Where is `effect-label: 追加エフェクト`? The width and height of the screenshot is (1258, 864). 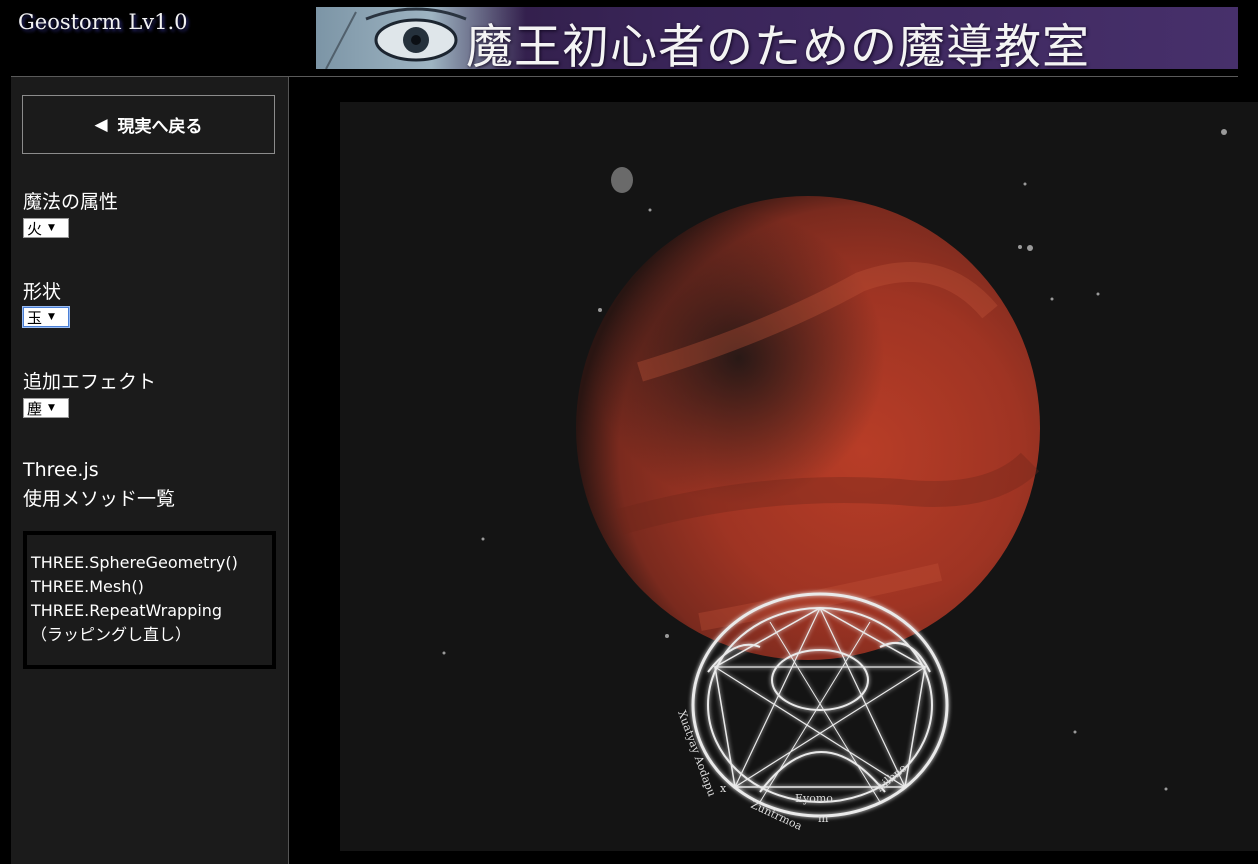
effect-label: 追加エフェクト is located at coordinates (90, 382).